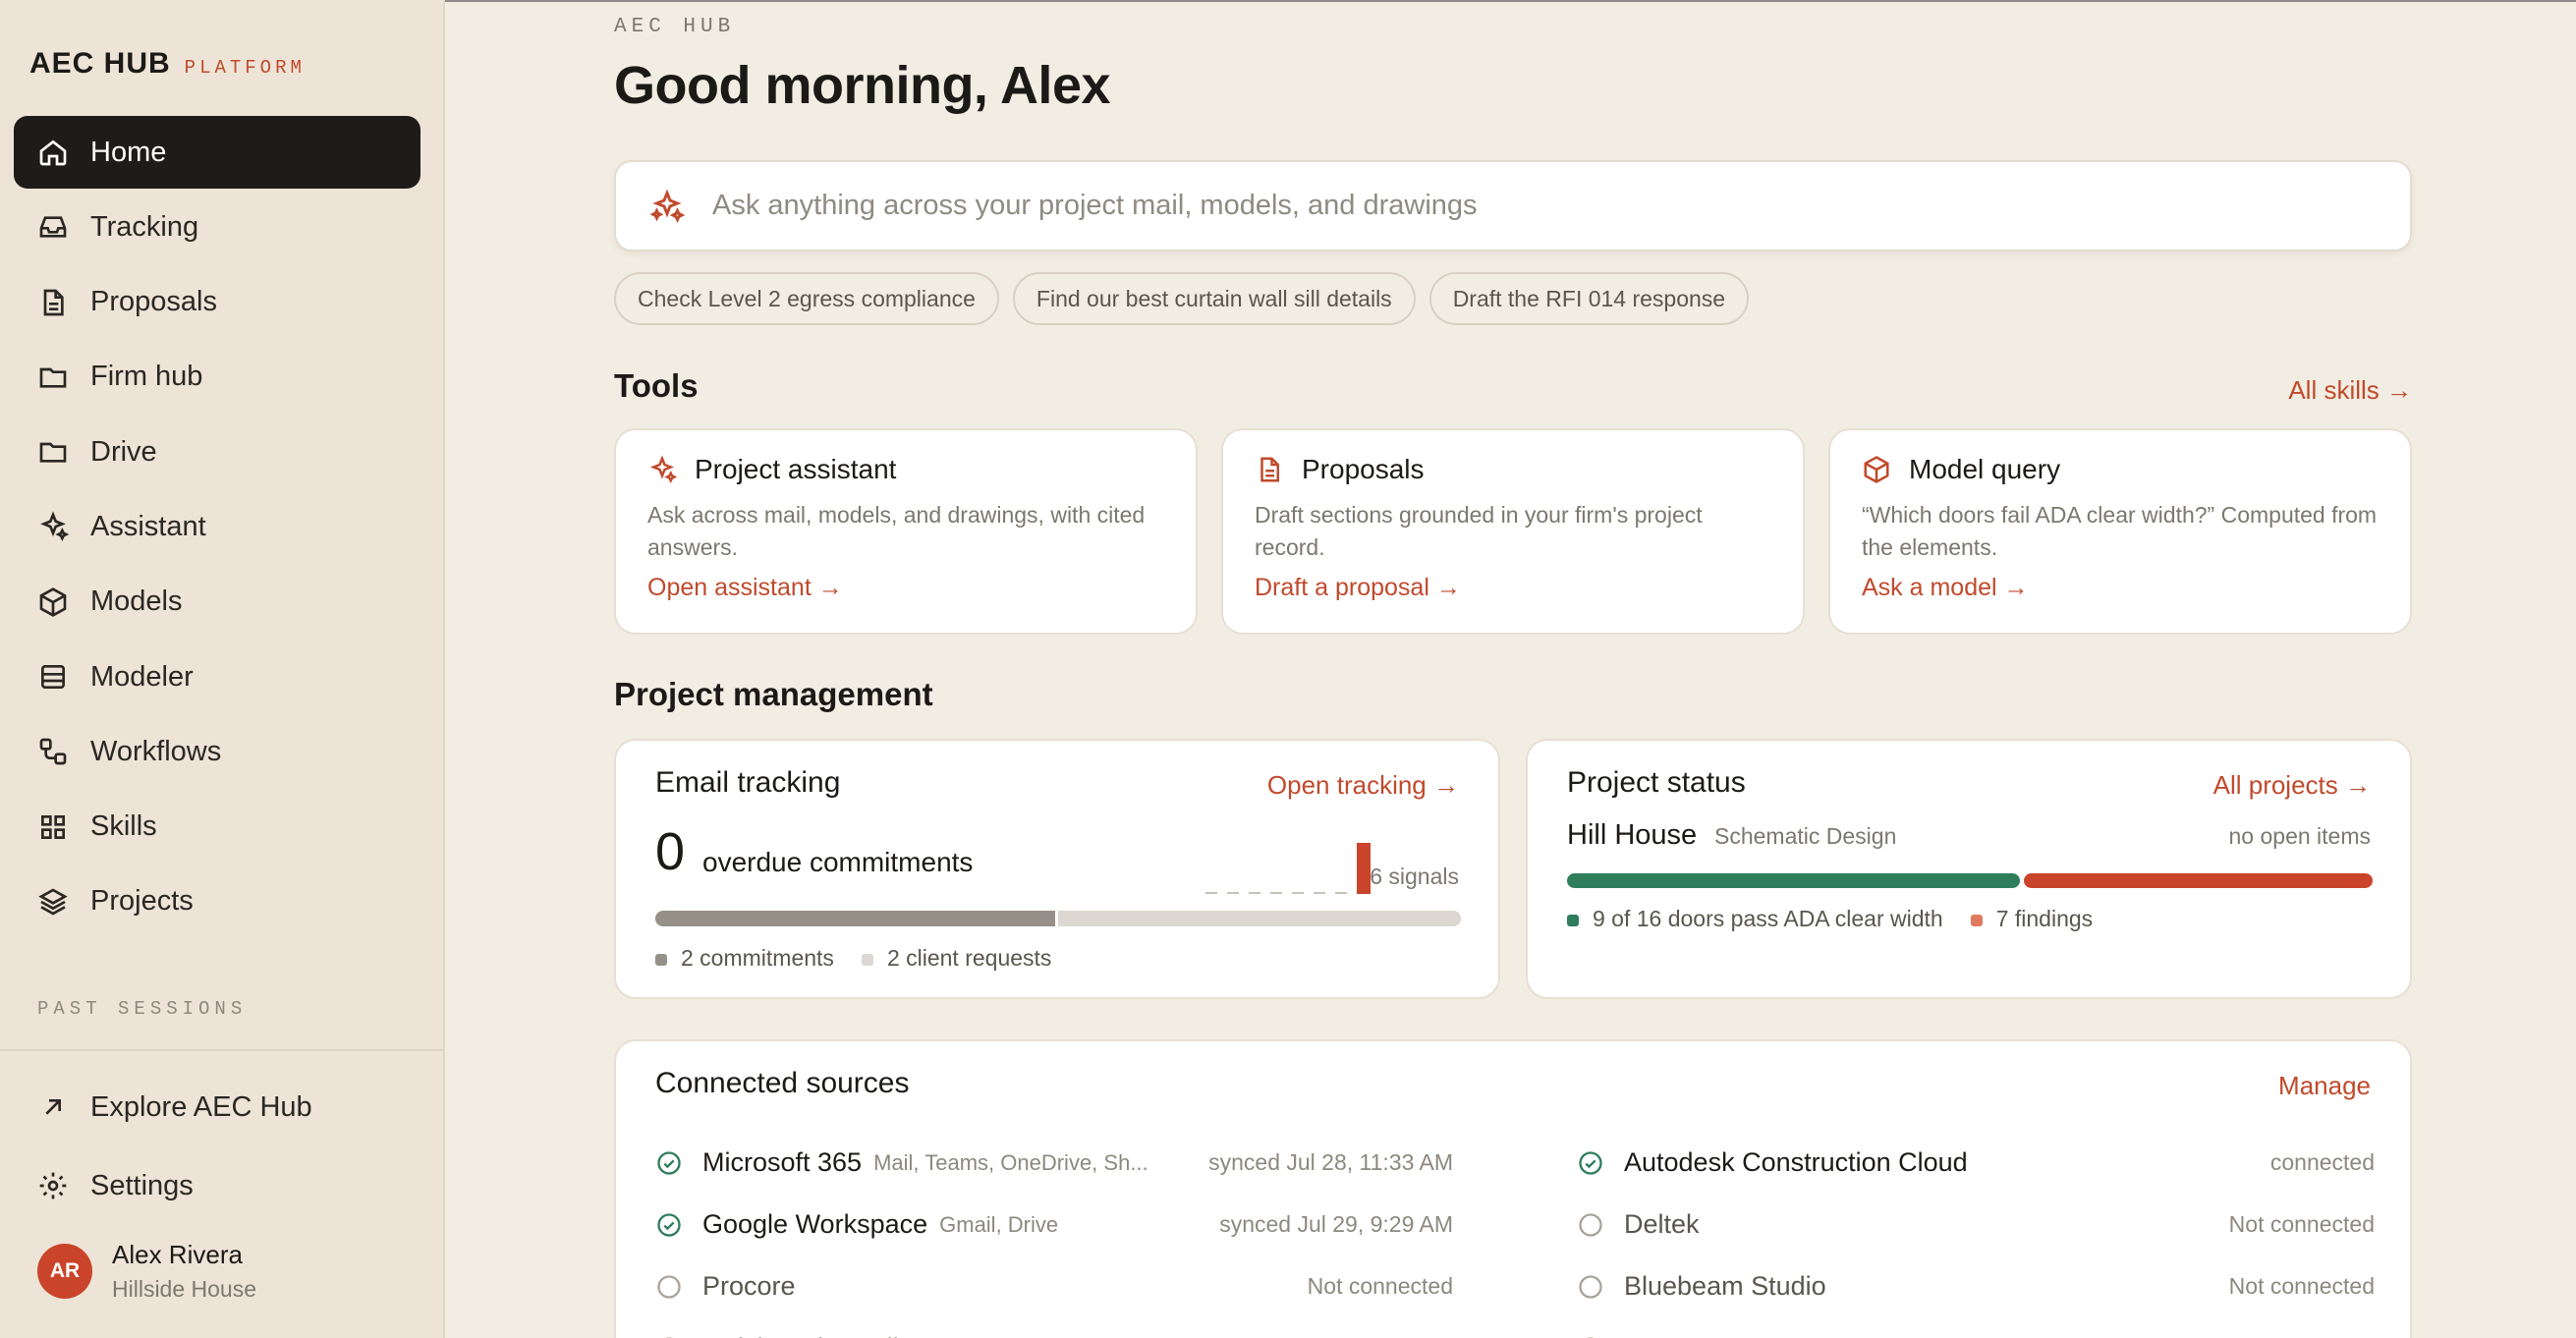 The height and width of the screenshot is (1338, 2576). I want to click on source-row: BQE CoreNot connected, so click(1976, 1327).